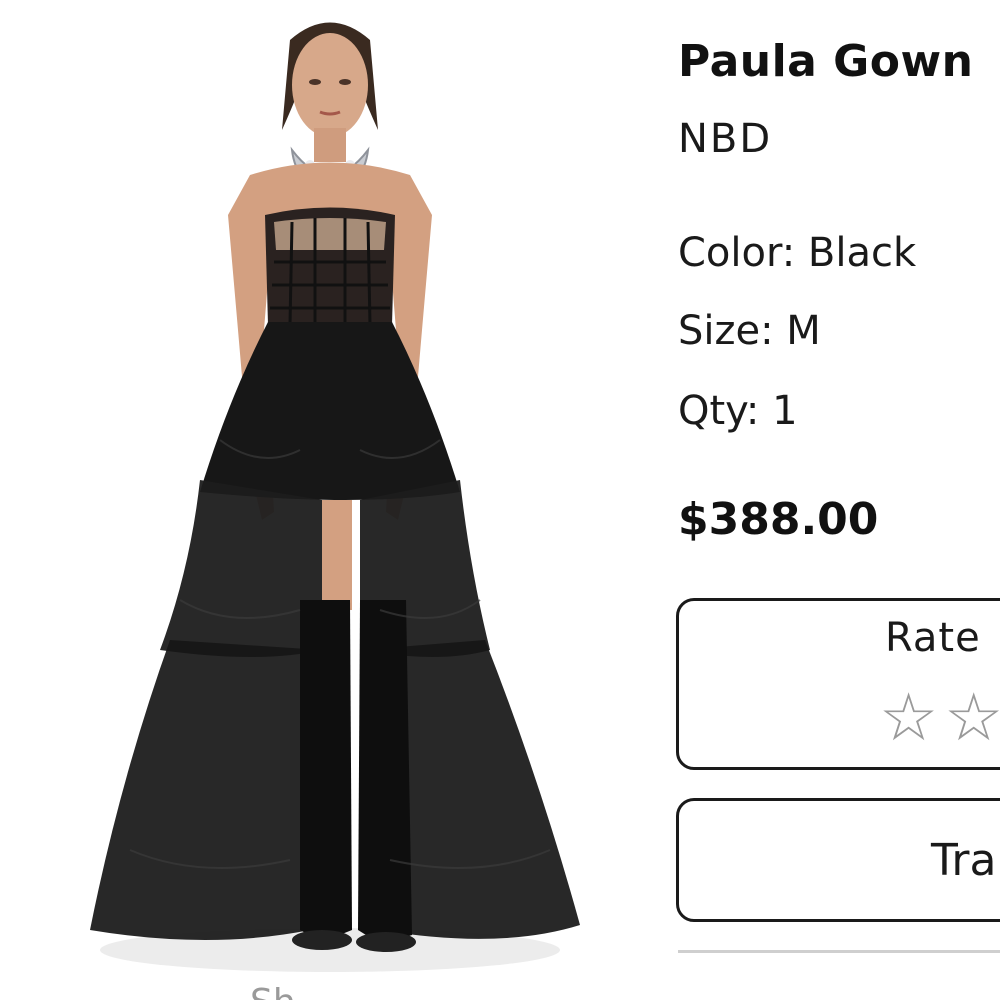  What do you see at coordinates (839, 951) in the screenshot?
I see `divider` at bounding box center [839, 951].